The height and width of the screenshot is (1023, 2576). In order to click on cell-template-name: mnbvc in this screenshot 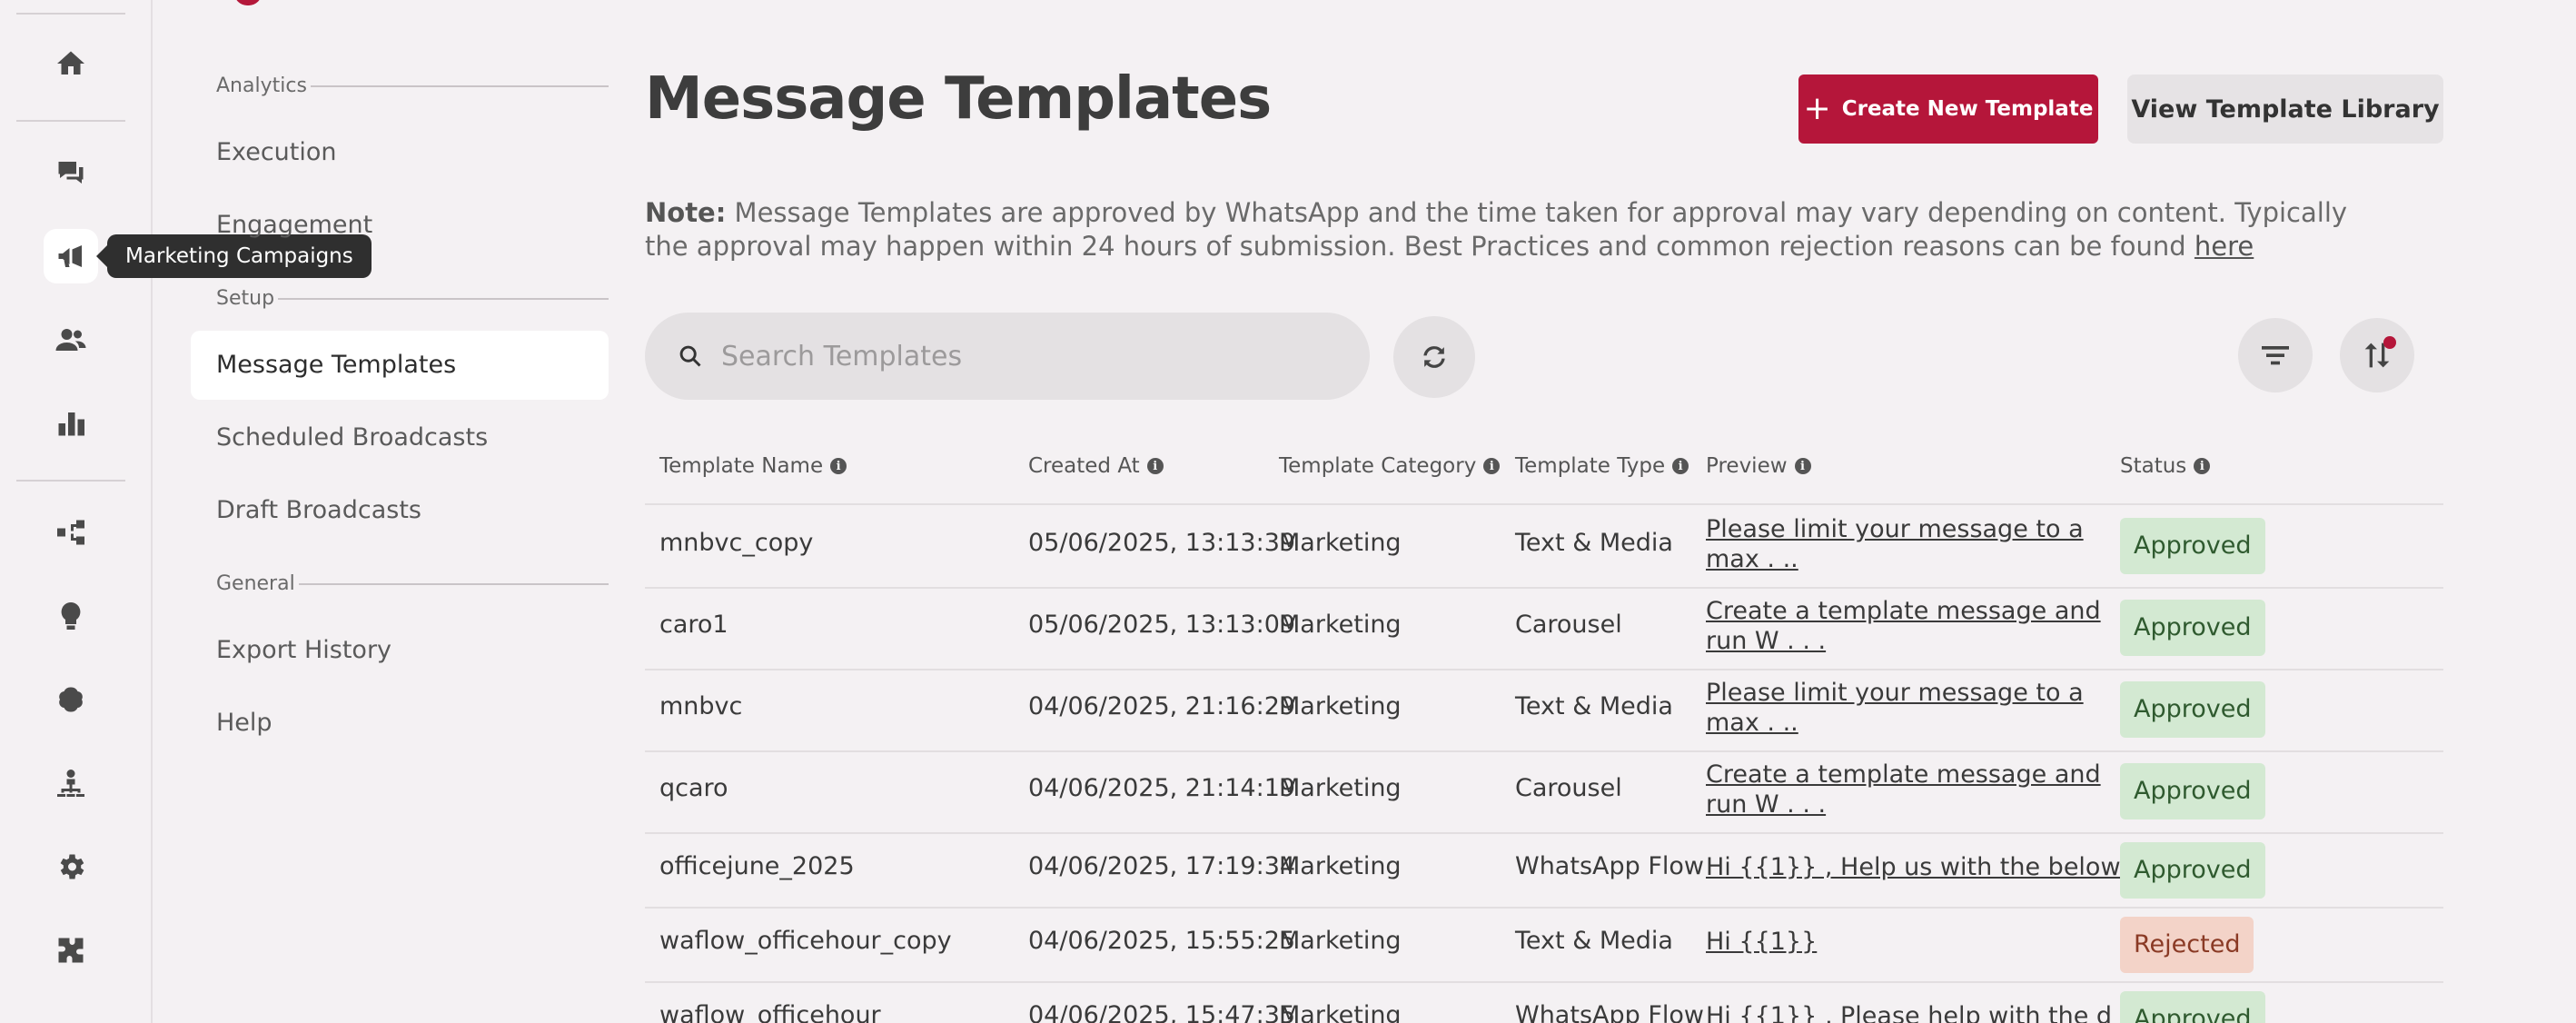, I will do `click(701, 706)`.